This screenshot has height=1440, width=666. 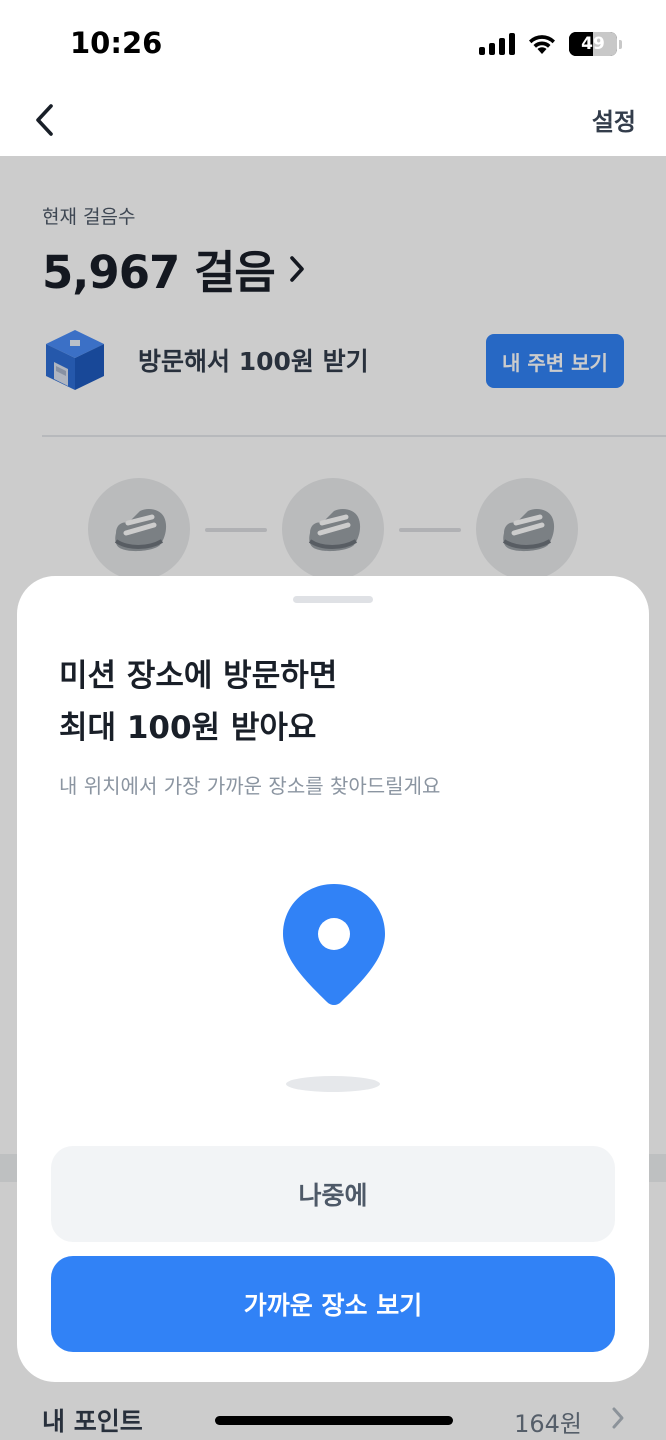 I want to click on battery-level: 49, so click(x=593, y=44).